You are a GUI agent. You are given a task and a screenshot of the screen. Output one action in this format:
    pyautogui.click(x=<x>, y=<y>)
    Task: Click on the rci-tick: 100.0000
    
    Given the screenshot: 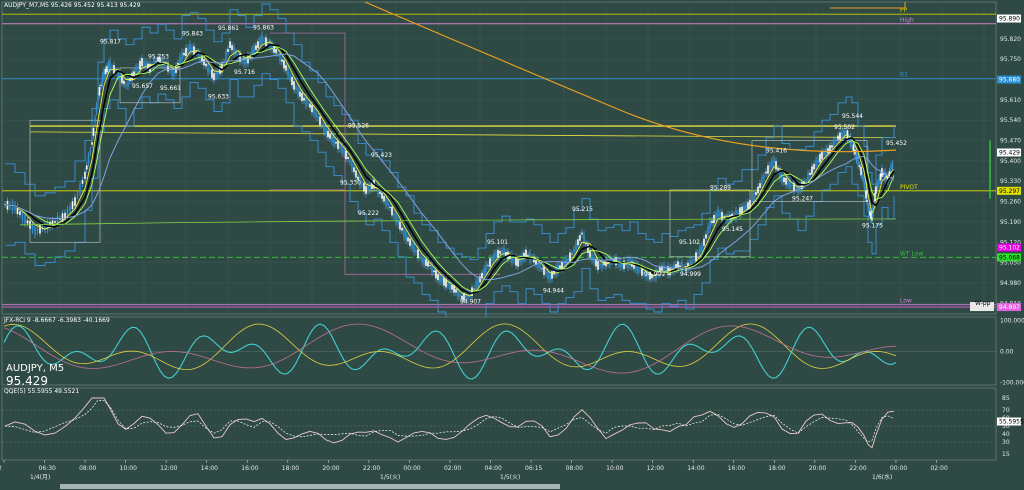 What is the action you would take?
    pyautogui.click(x=1012, y=321)
    